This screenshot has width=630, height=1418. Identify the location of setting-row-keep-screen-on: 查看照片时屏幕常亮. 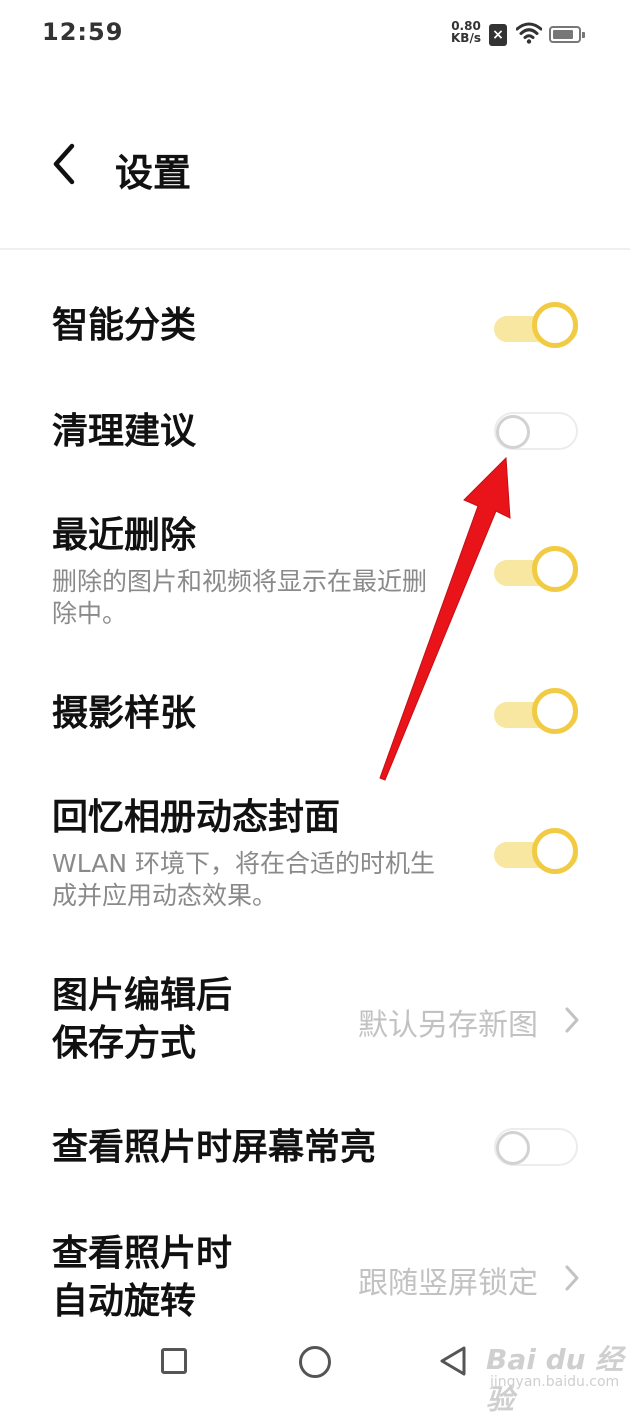
(315, 1153).